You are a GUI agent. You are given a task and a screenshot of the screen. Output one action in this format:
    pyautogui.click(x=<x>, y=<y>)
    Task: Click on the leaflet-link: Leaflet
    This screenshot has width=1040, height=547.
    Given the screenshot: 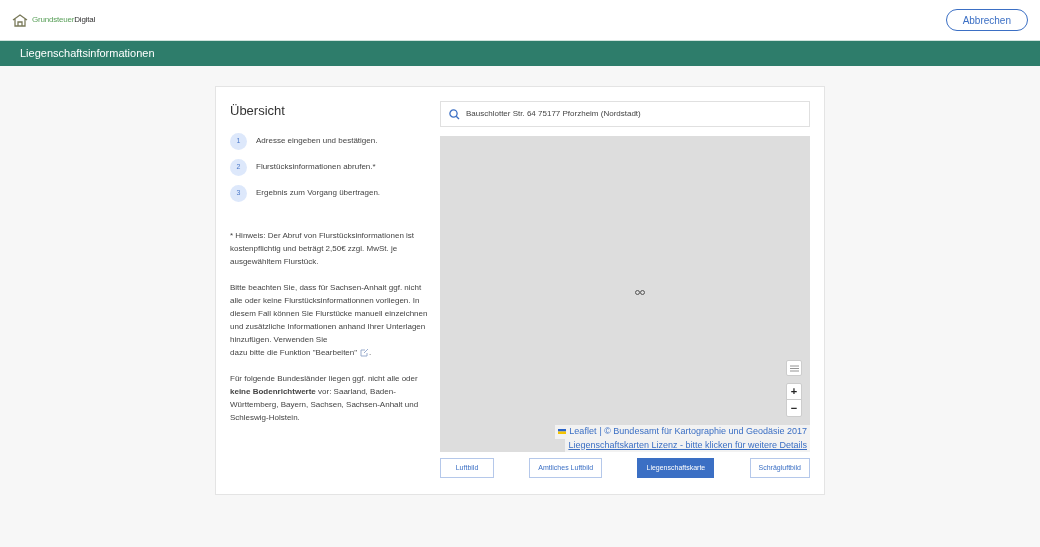 What is the action you would take?
    pyautogui.click(x=583, y=432)
    